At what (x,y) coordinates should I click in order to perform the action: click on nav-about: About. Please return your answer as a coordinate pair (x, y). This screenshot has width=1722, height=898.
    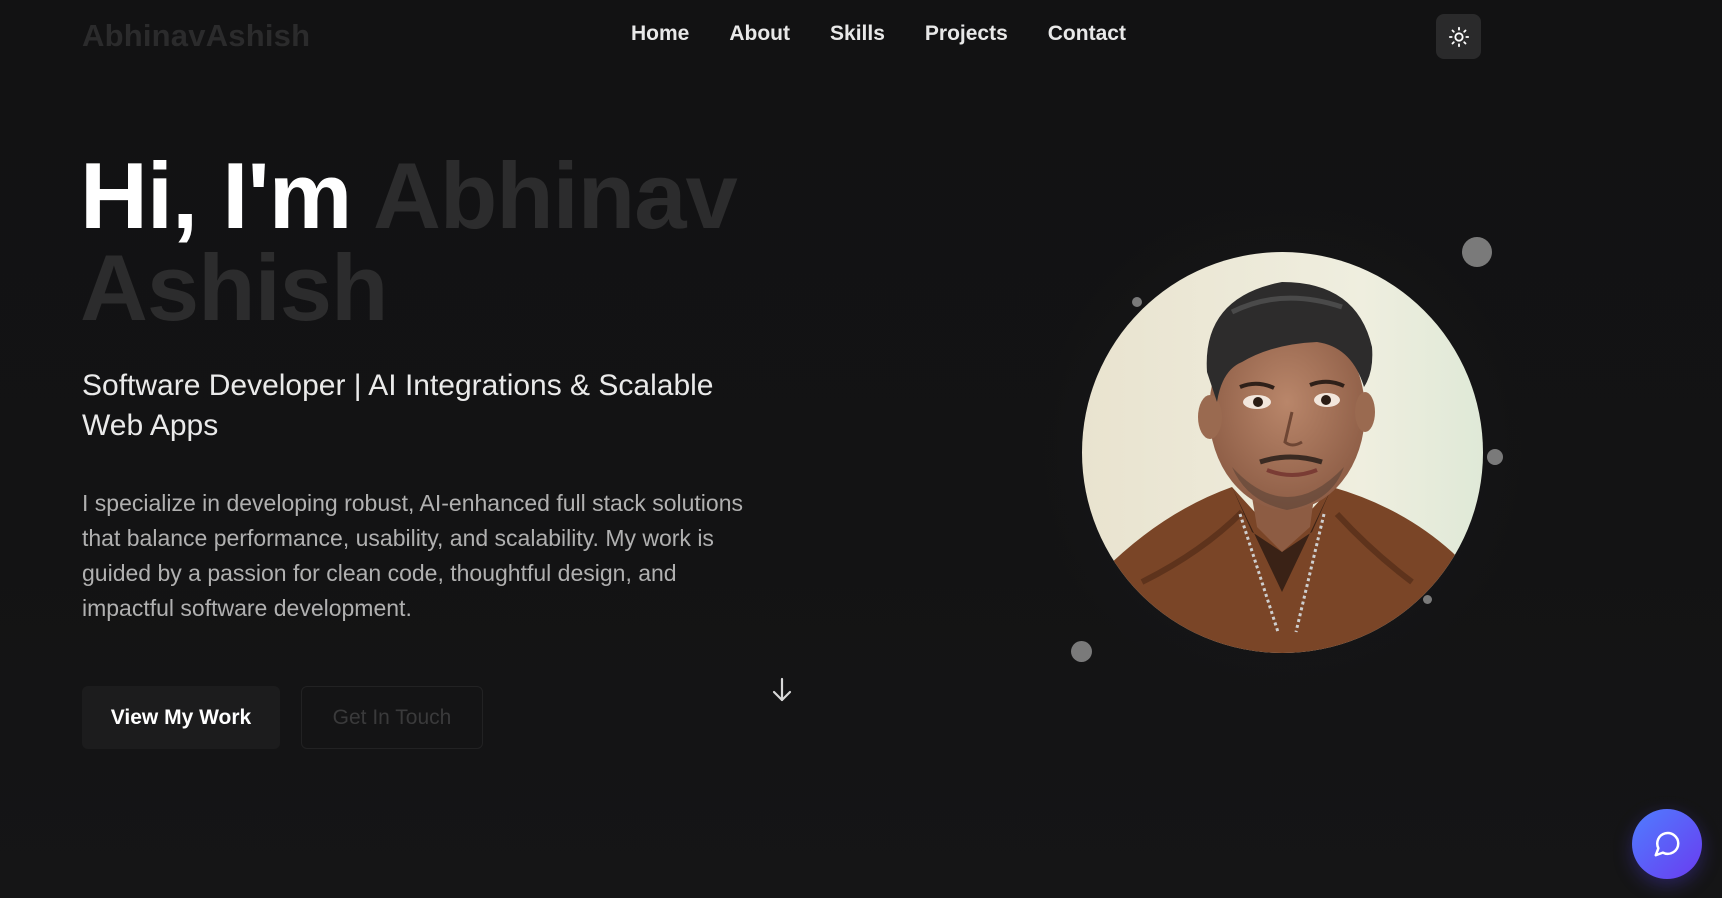
    Looking at the image, I should click on (759, 34).